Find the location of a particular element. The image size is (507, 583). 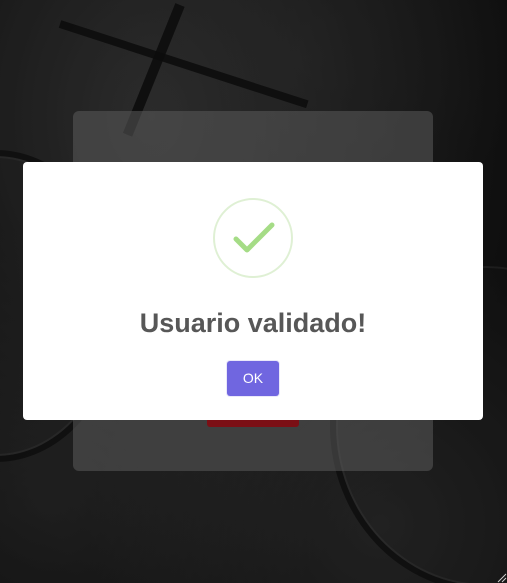

ok-button: OK is located at coordinates (253, 378).